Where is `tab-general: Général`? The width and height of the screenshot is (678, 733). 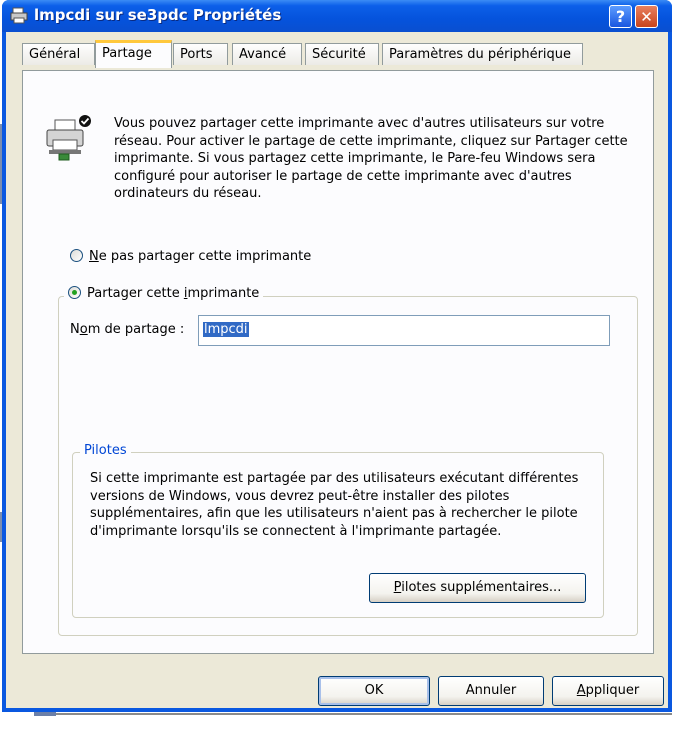
tab-general: Général is located at coordinates (58, 54).